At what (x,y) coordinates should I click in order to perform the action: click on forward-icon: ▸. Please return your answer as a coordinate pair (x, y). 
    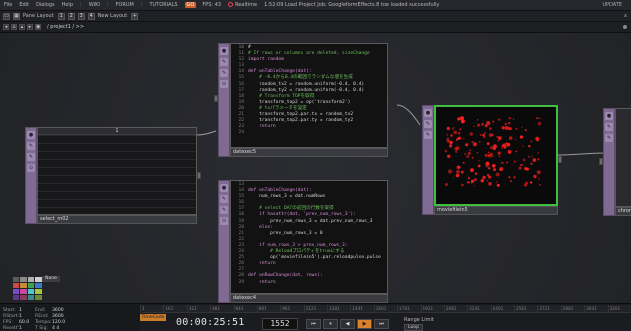
    Looking at the image, I should click on (30, 27).